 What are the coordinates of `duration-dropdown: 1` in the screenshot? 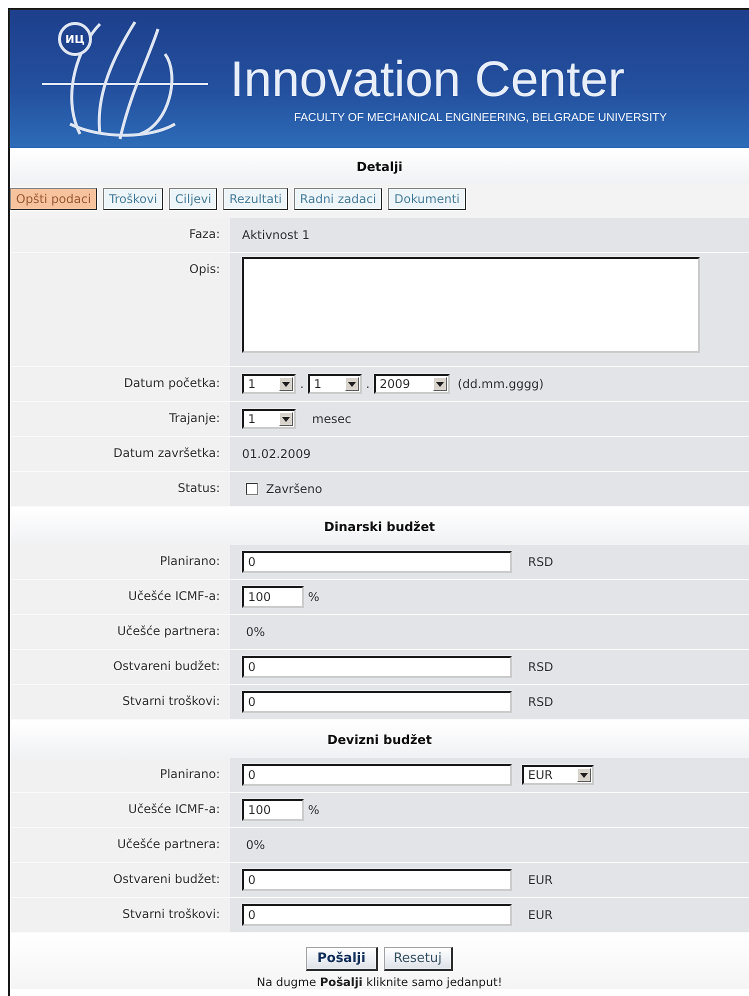 It's located at (269, 419).